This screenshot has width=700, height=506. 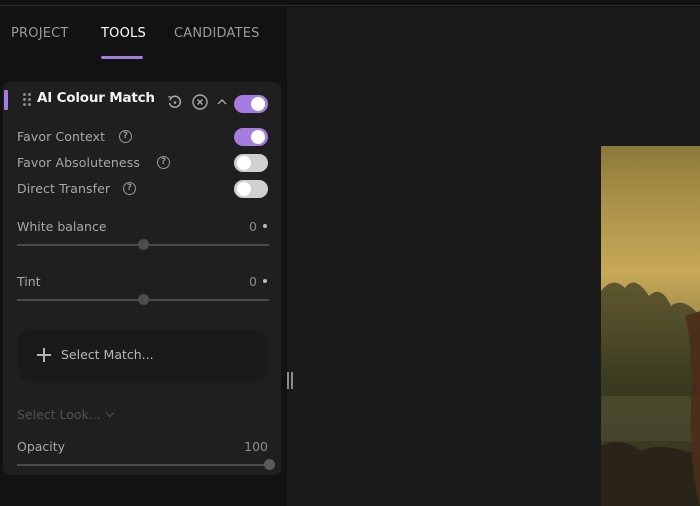 I want to click on favor-context-toggle, so click(x=251, y=137).